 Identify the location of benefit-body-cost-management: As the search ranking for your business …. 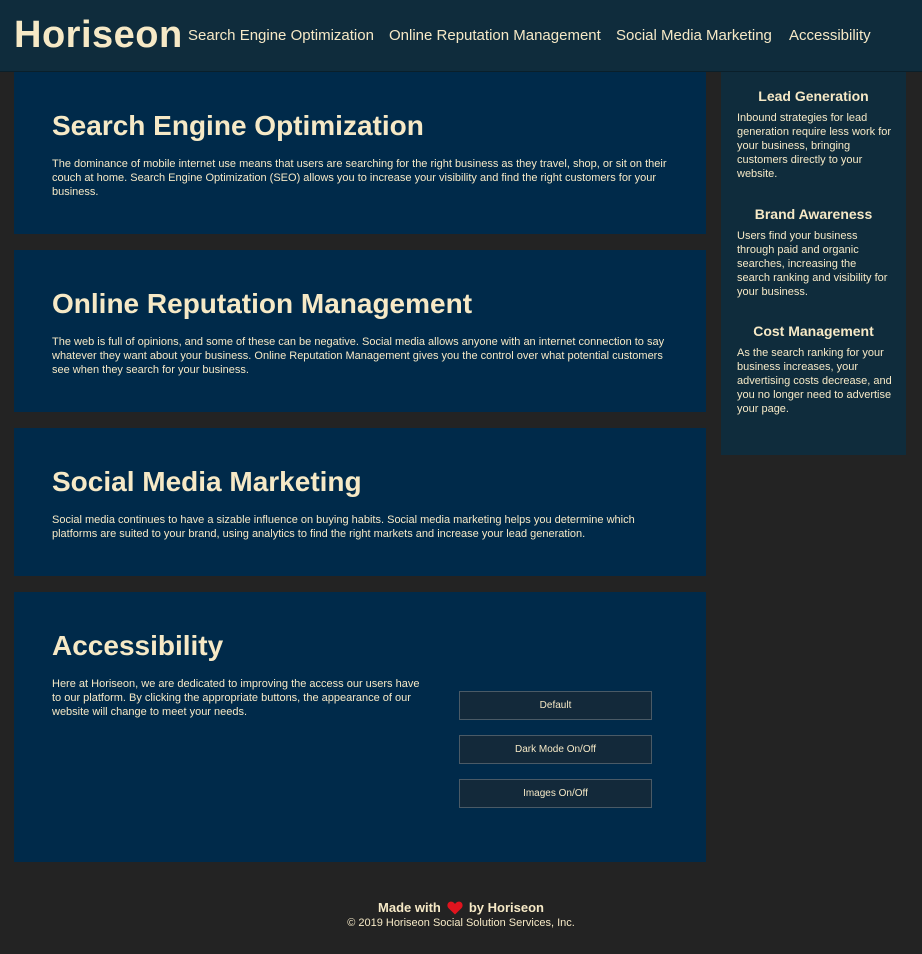
(814, 381).